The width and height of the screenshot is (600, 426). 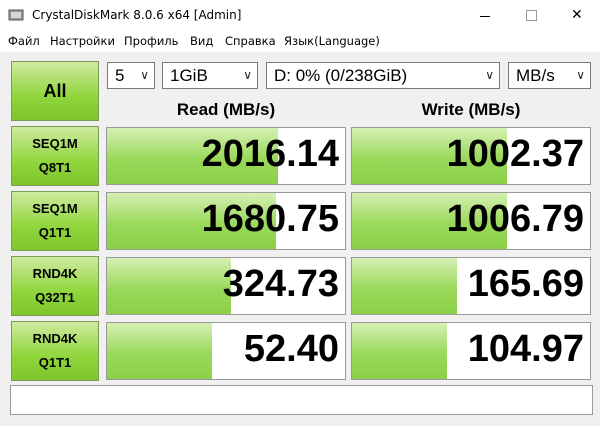 What do you see at coordinates (301, 400) in the screenshot?
I see `comment-field` at bounding box center [301, 400].